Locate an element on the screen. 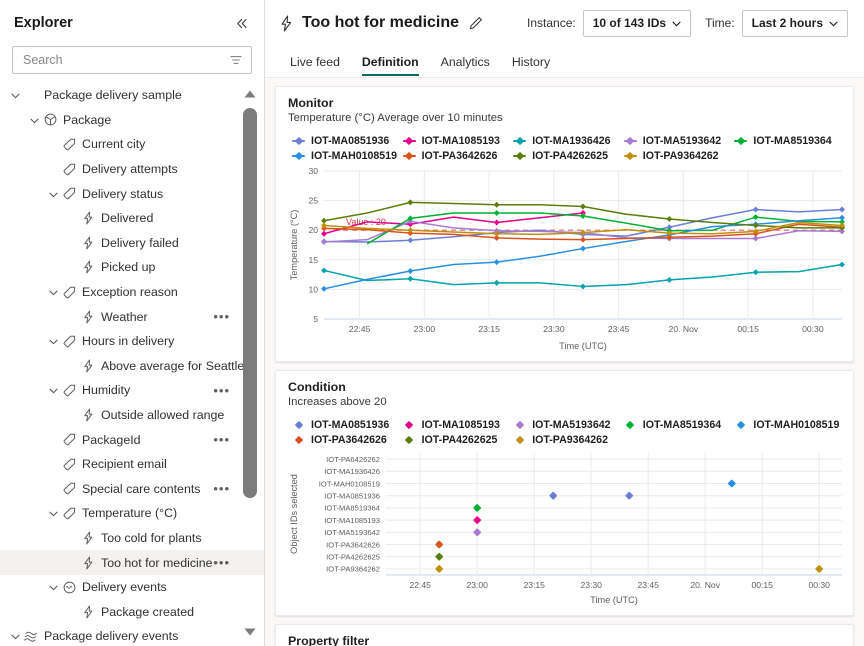  scrollbar-thumb is located at coordinates (250, 303).